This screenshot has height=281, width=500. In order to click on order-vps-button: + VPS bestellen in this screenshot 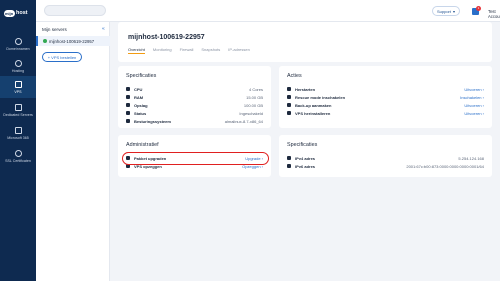, I will do `click(62, 57)`.